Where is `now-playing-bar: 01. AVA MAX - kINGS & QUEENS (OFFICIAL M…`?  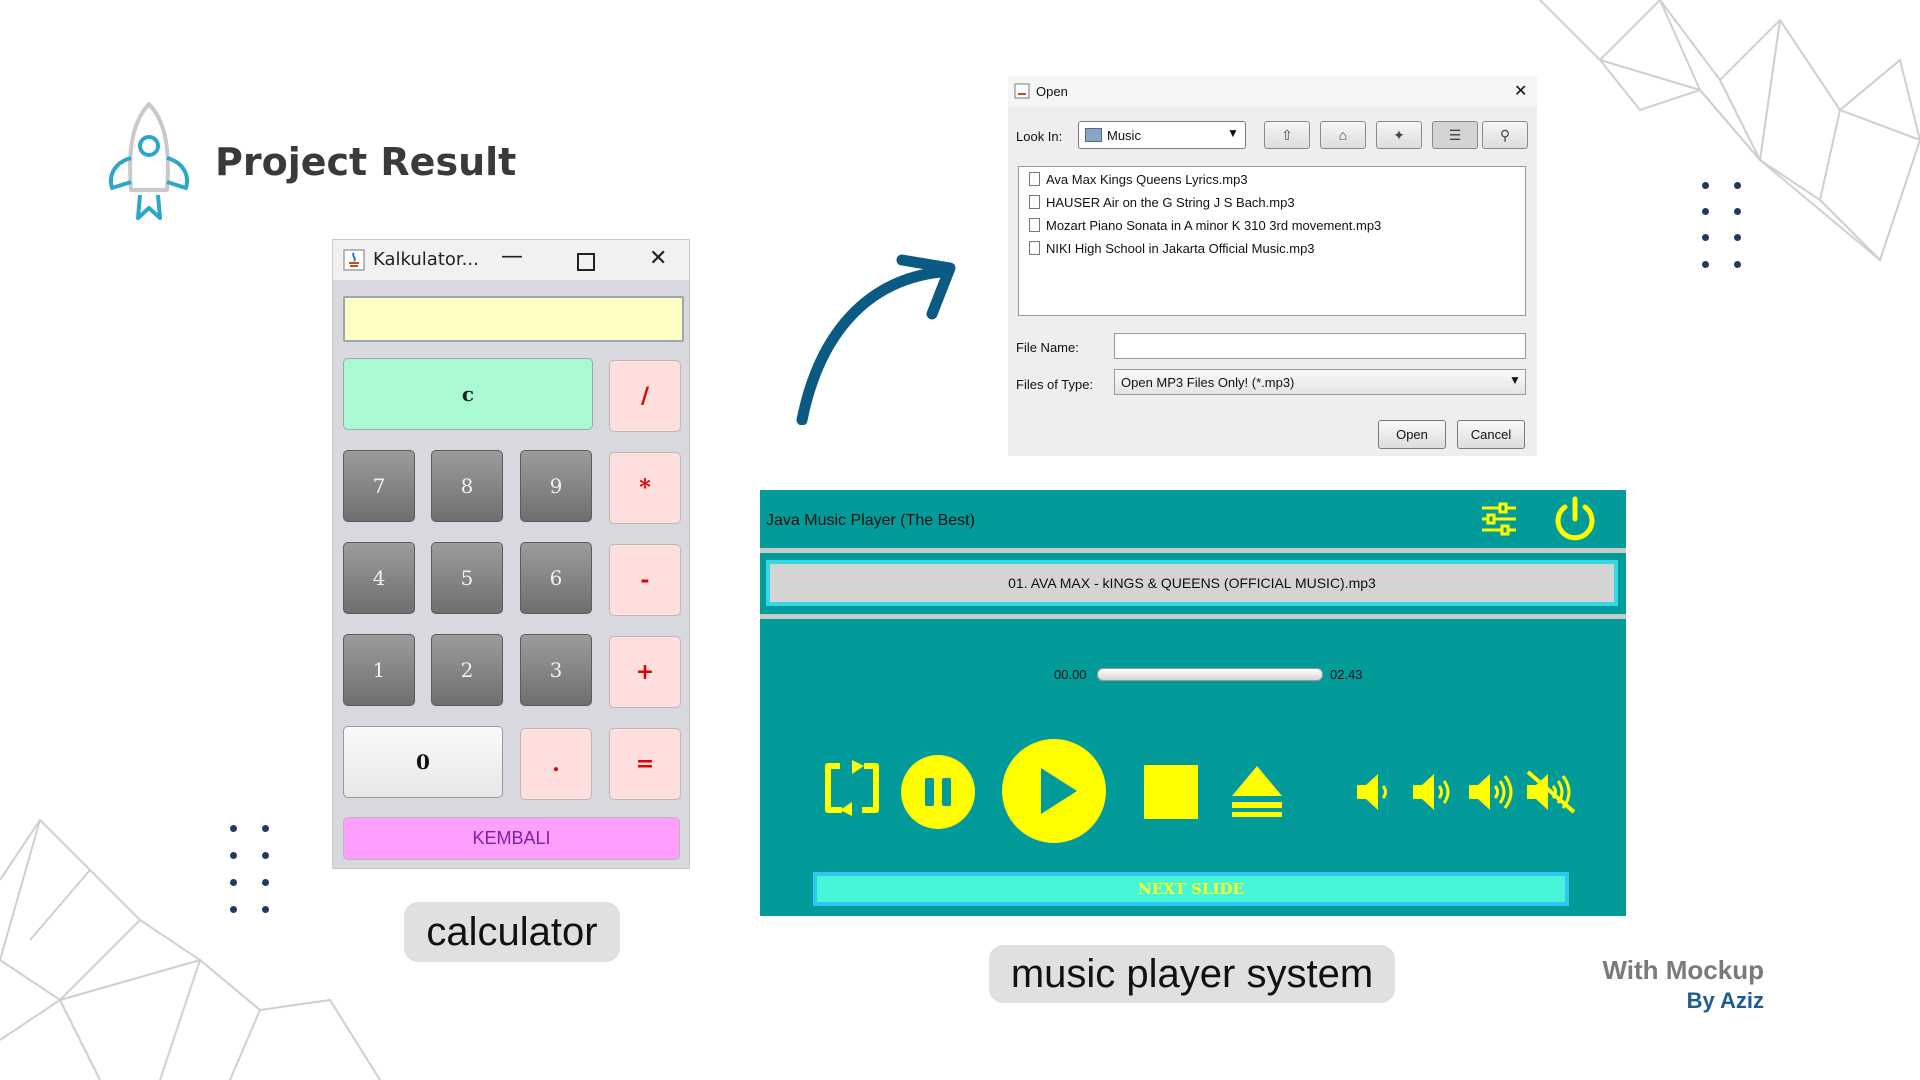 now-playing-bar: 01. AVA MAX - kINGS & QUEENS (OFFICIAL M… is located at coordinates (1192, 583).